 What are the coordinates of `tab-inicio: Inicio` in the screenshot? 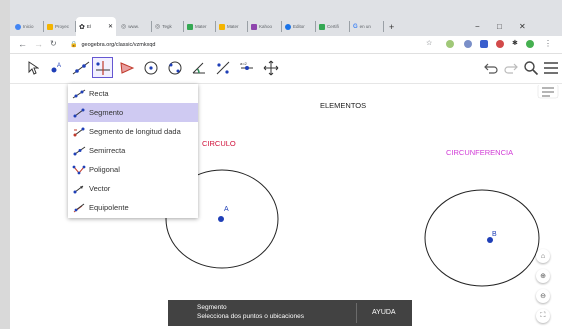 It's located at (28, 26).